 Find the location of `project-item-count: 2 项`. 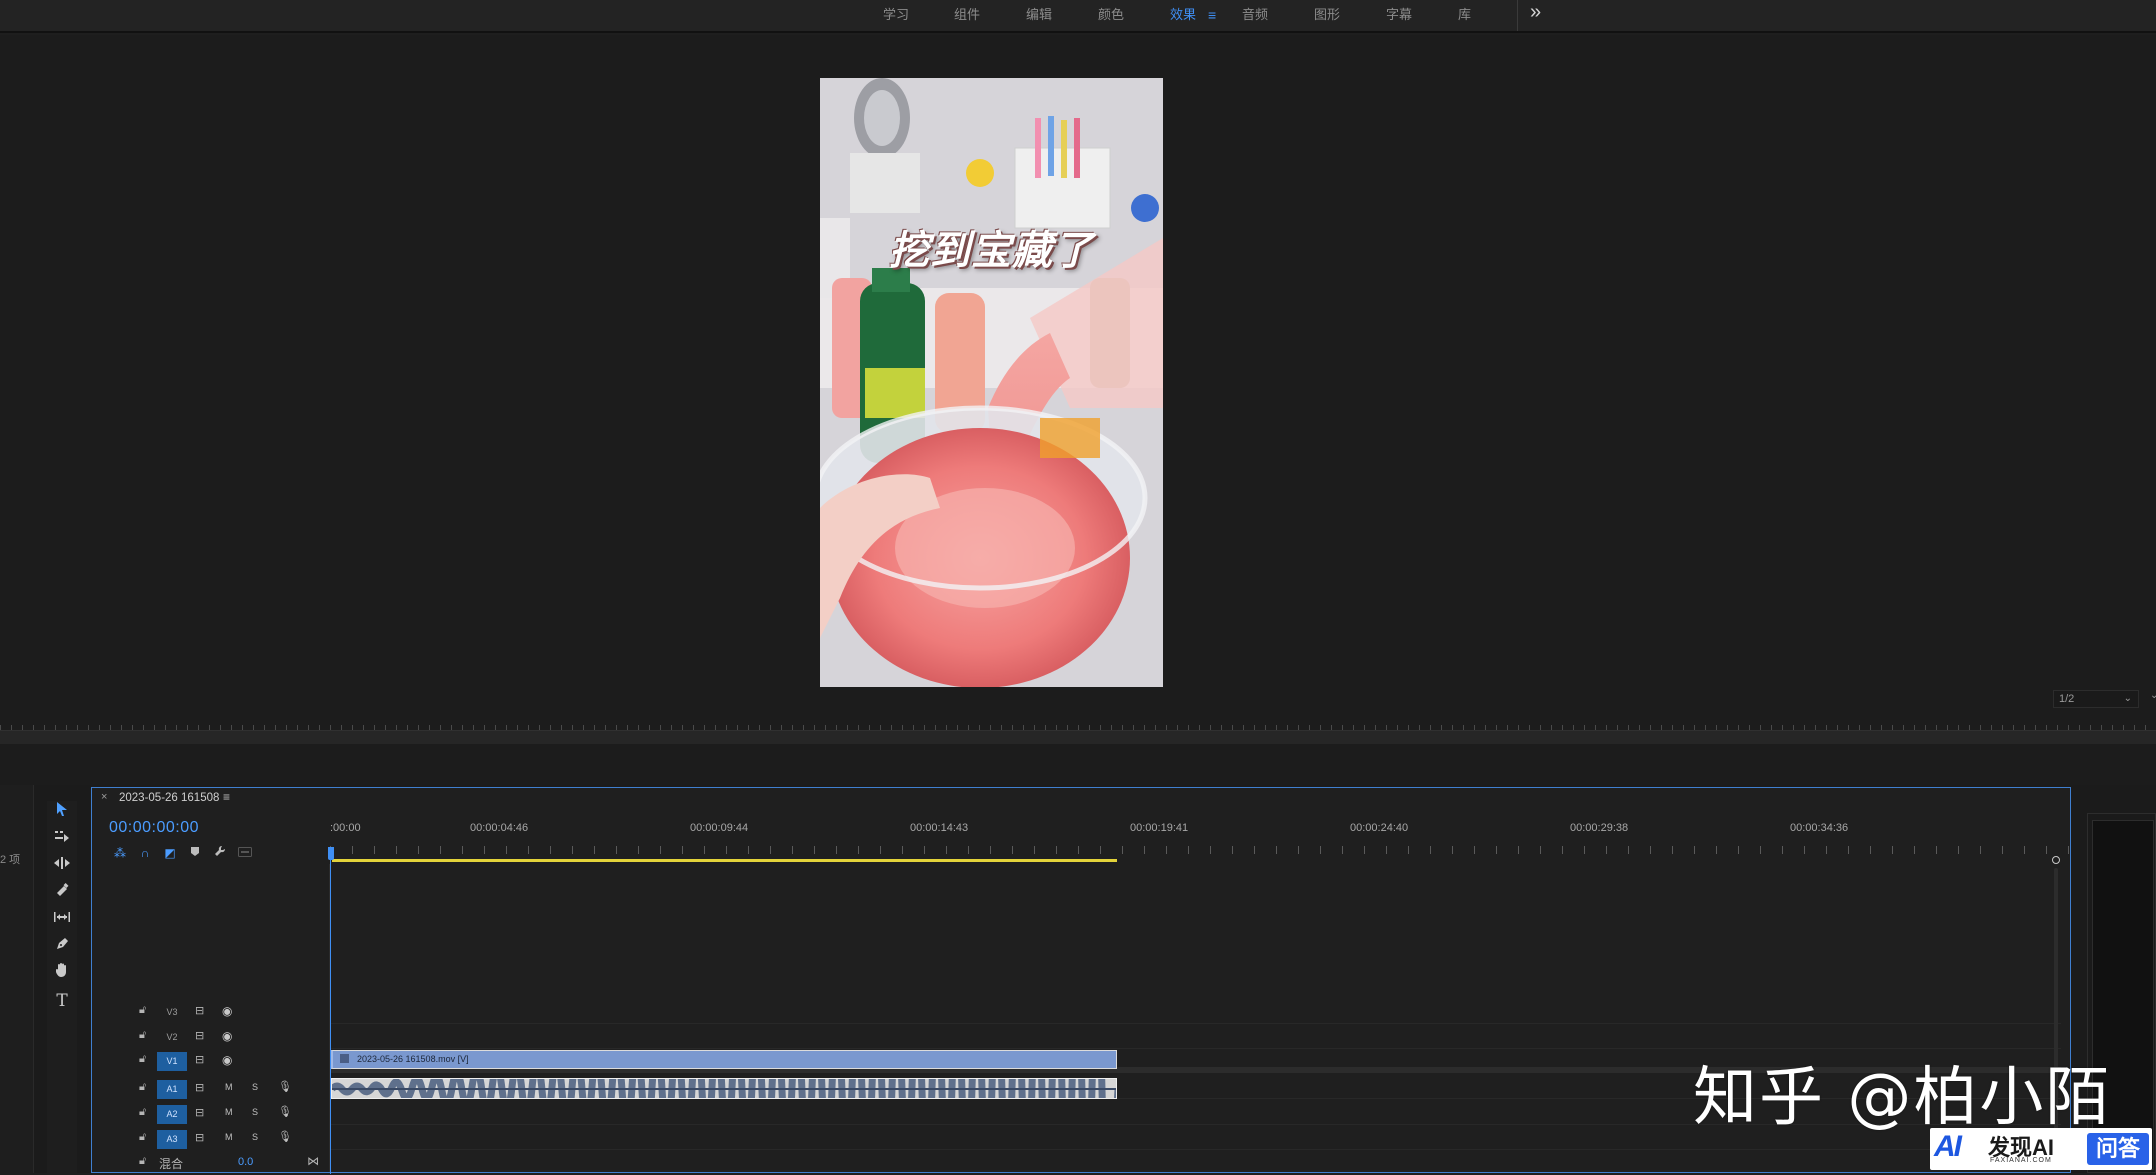

project-item-count: 2 项 is located at coordinates (10, 860).